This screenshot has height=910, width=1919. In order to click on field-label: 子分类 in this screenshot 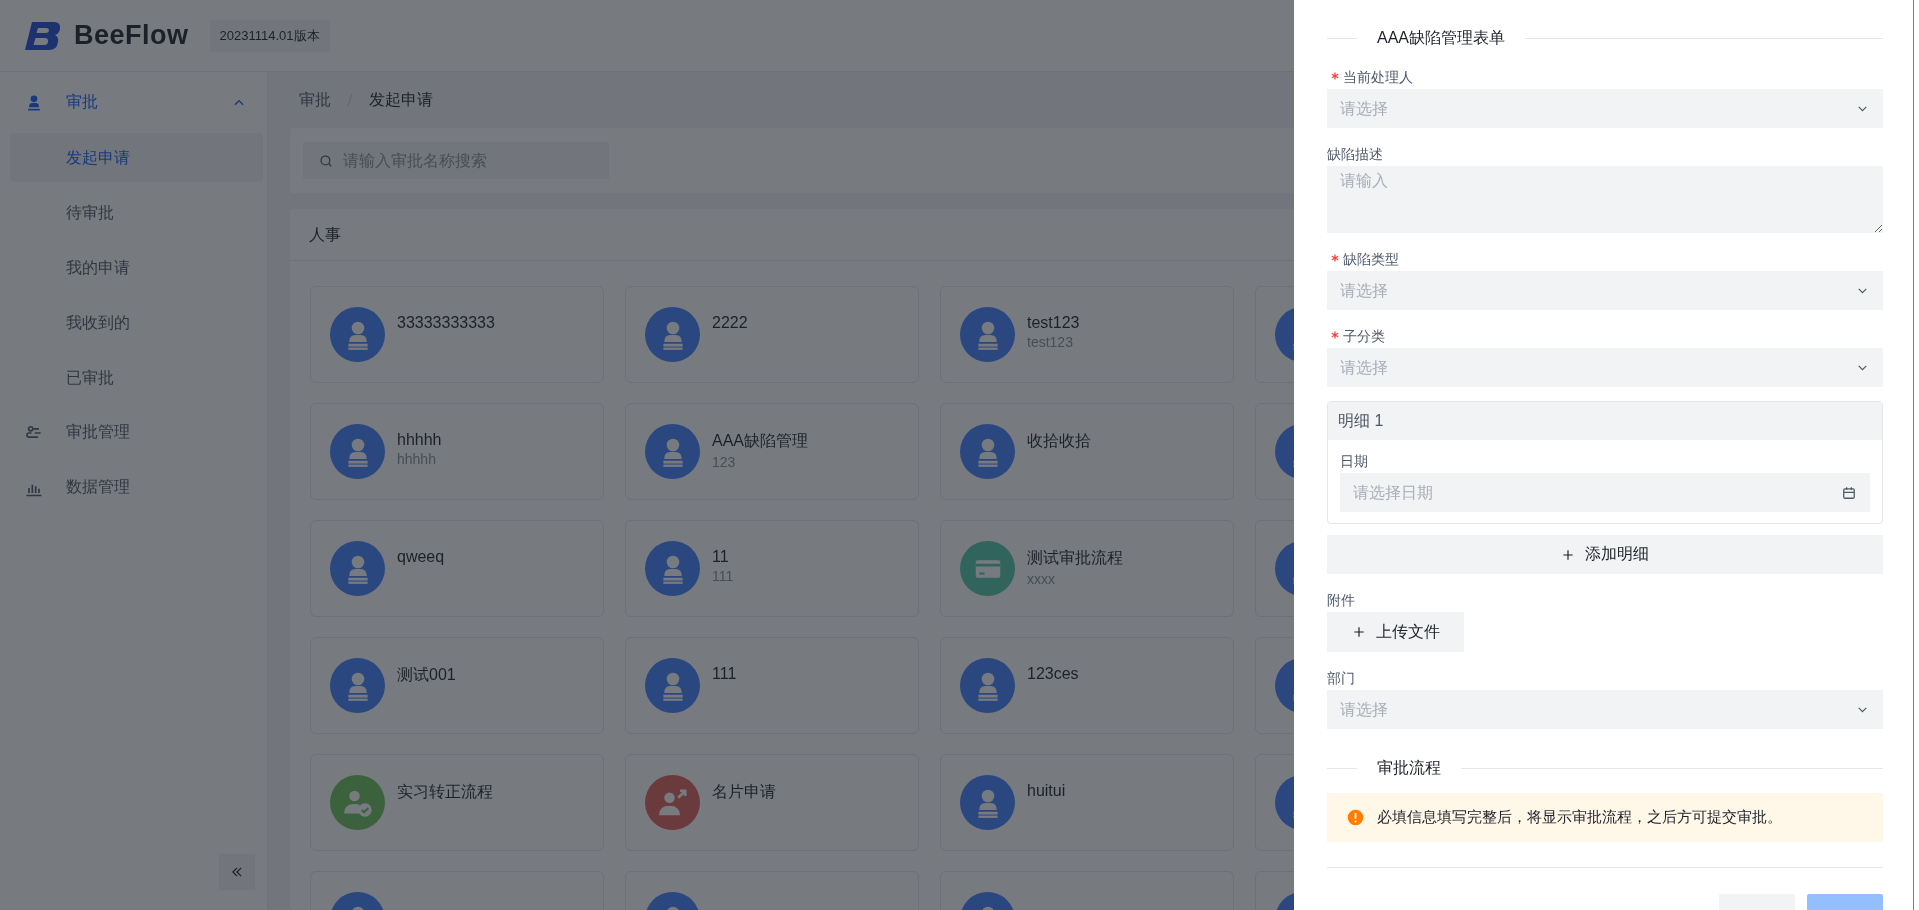, I will do `click(1364, 336)`.